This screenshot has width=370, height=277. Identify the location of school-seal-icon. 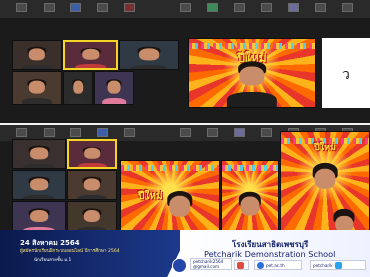
(179, 265).